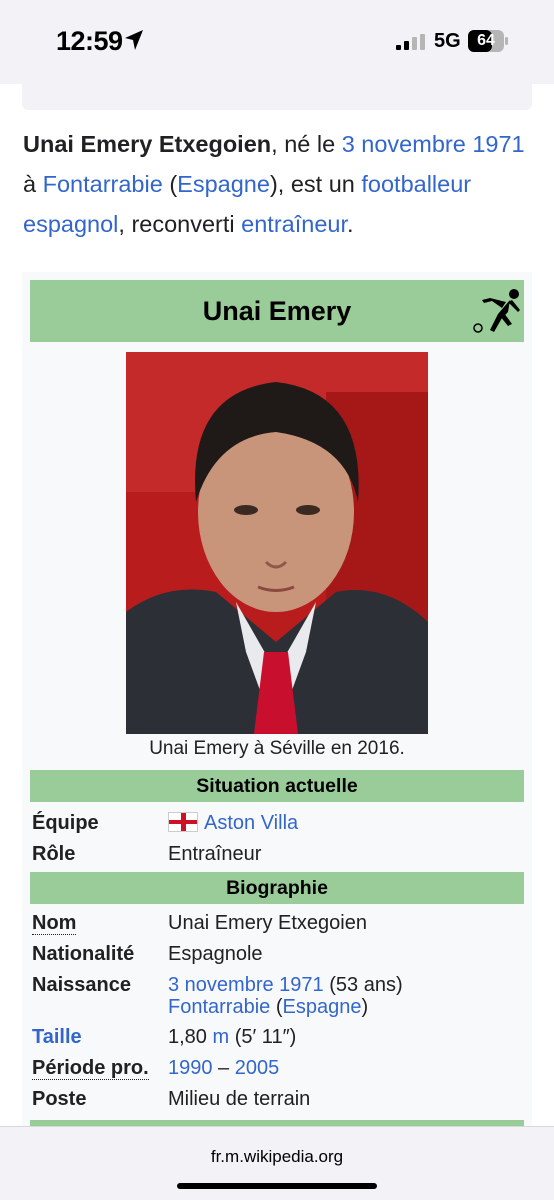  Describe the element at coordinates (277, 42) in the screenshot. I see `status-bar: 12:59 5G 64` at that location.